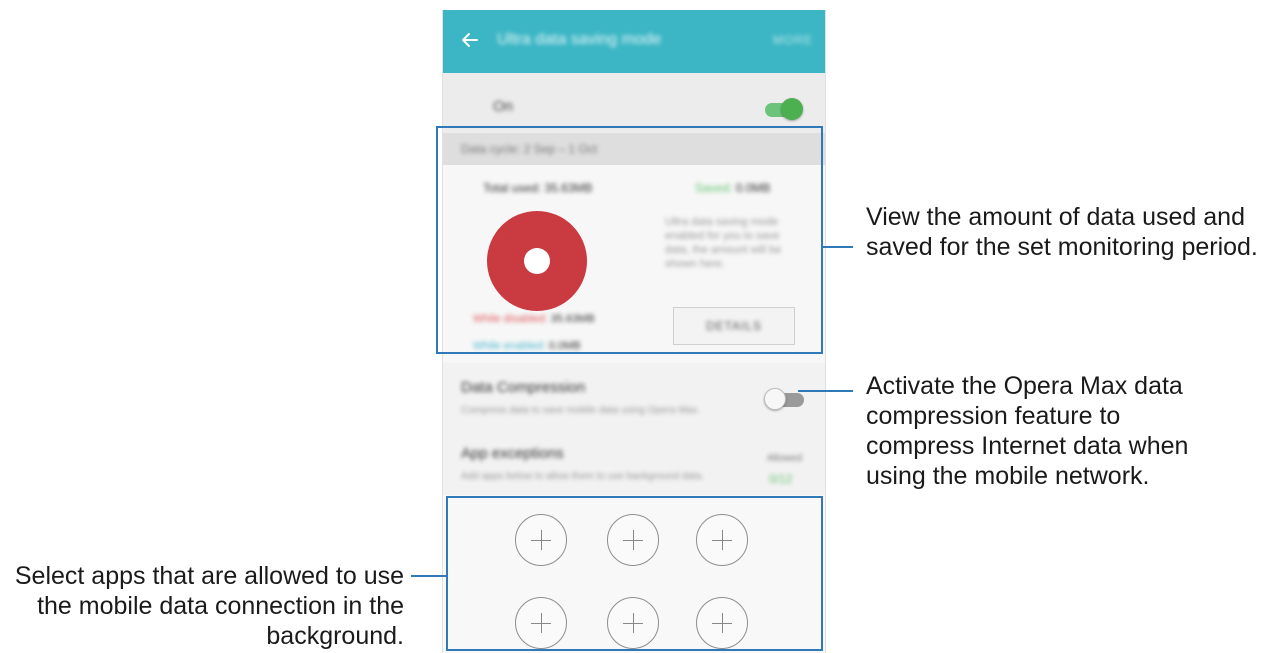  What do you see at coordinates (428, 576) in the screenshot?
I see `apps-leader-line` at bounding box center [428, 576].